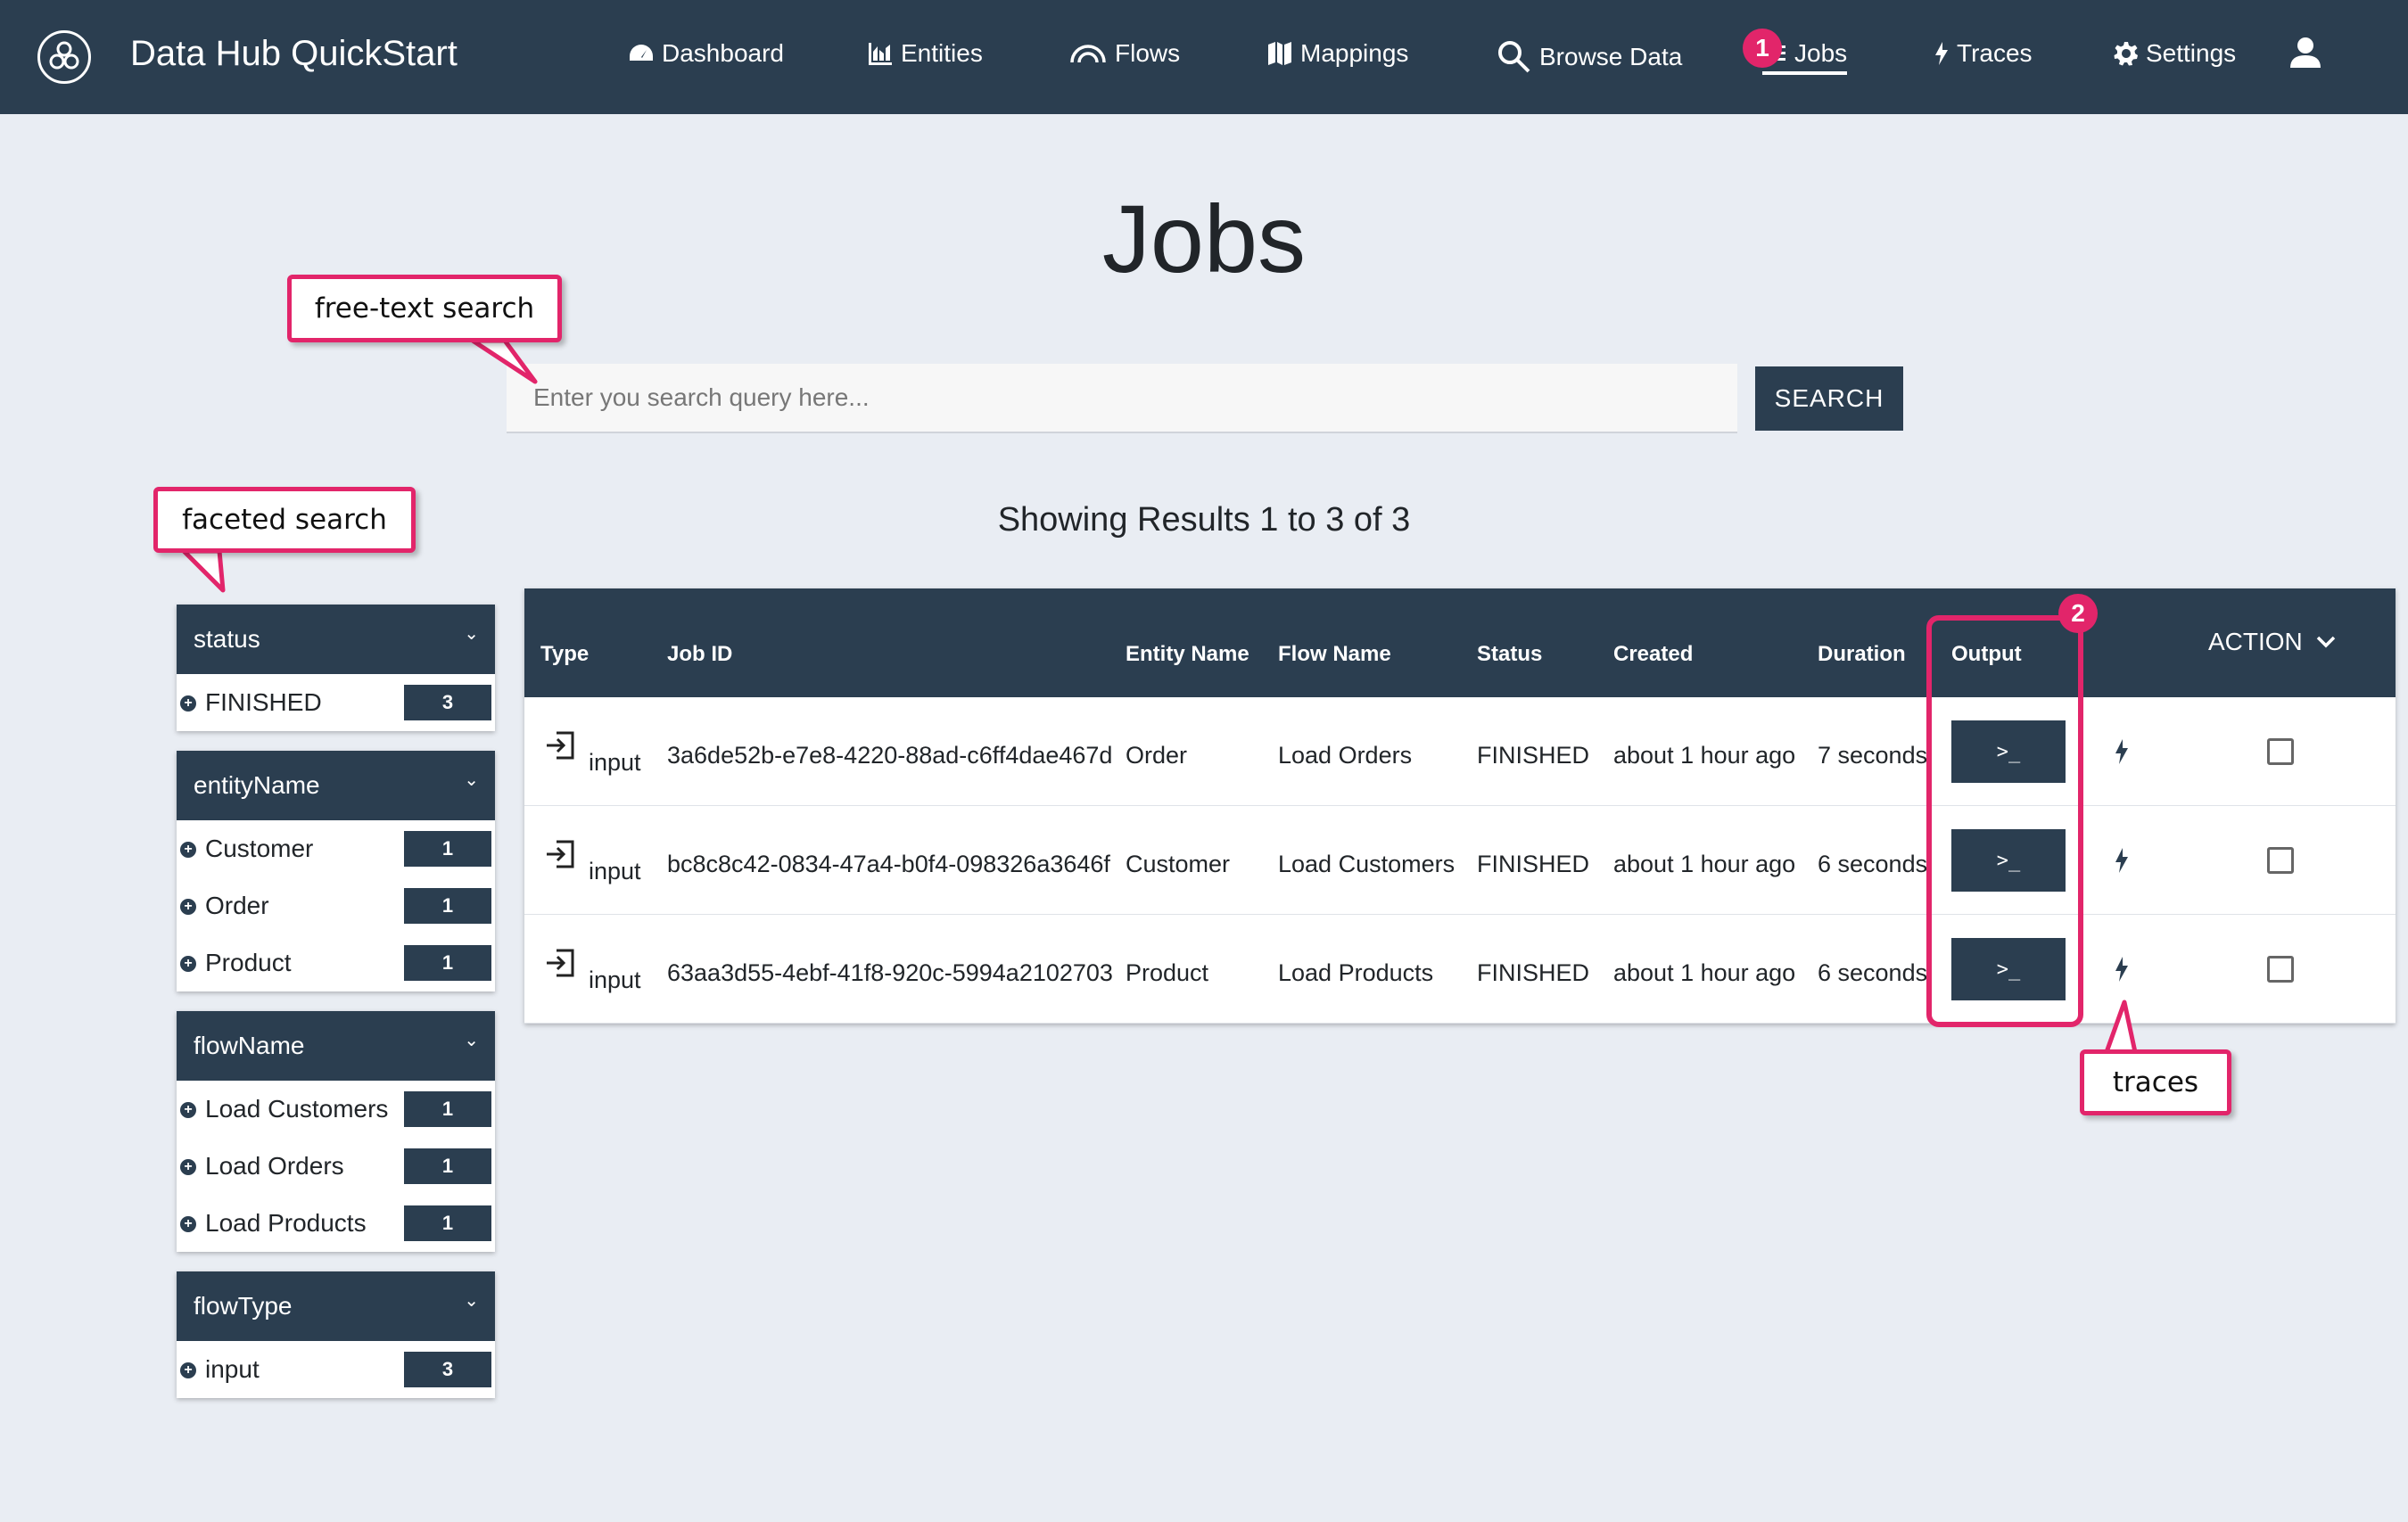  I want to click on facet-item-label: Load Orders, so click(274, 1166).